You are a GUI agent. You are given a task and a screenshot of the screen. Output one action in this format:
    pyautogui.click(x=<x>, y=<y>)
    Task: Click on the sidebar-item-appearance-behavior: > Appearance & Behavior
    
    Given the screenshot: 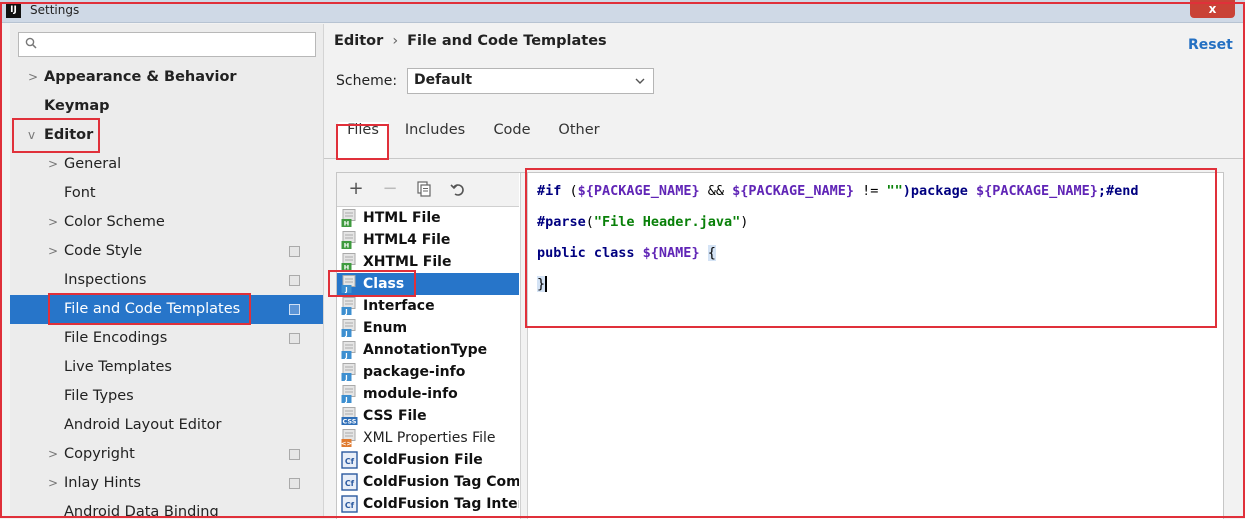 What is the action you would take?
    pyautogui.click(x=166, y=77)
    